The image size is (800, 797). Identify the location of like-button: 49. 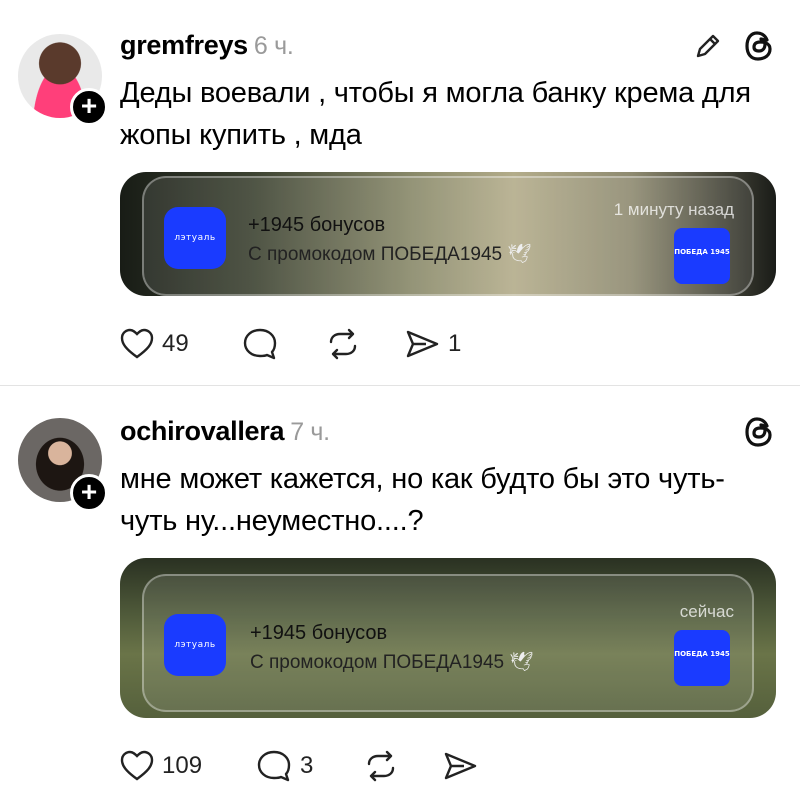
(154, 344).